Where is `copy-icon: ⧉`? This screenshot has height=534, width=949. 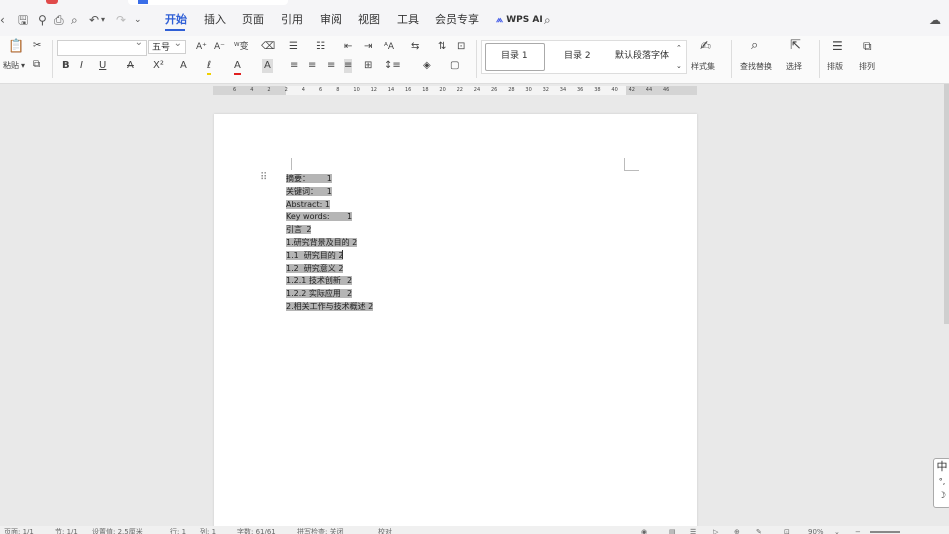
copy-icon: ⧉ is located at coordinates (36, 65).